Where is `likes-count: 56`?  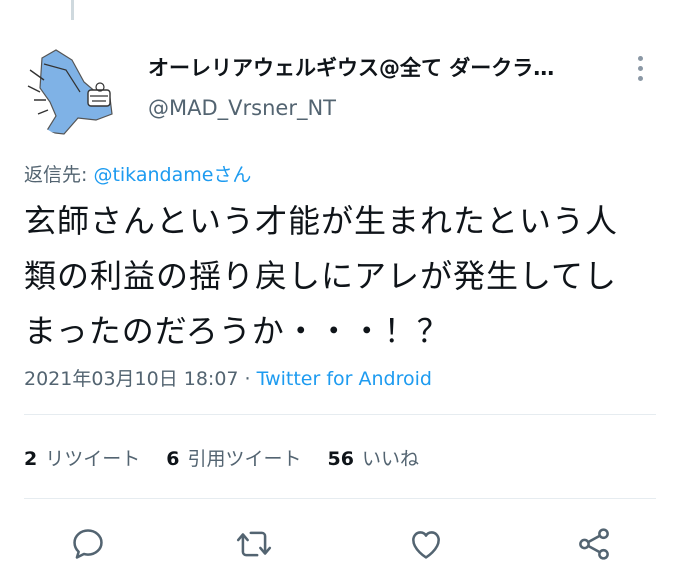 likes-count: 56 is located at coordinates (340, 459).